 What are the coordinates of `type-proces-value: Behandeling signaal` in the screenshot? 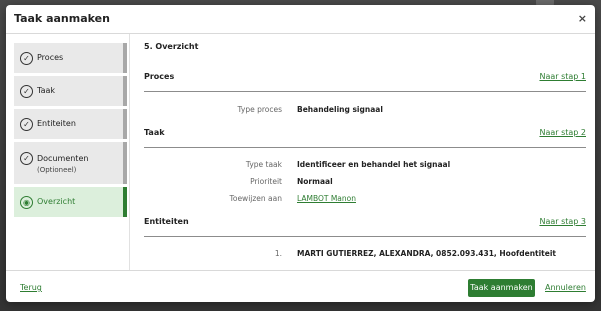 It's located at (340, 109).